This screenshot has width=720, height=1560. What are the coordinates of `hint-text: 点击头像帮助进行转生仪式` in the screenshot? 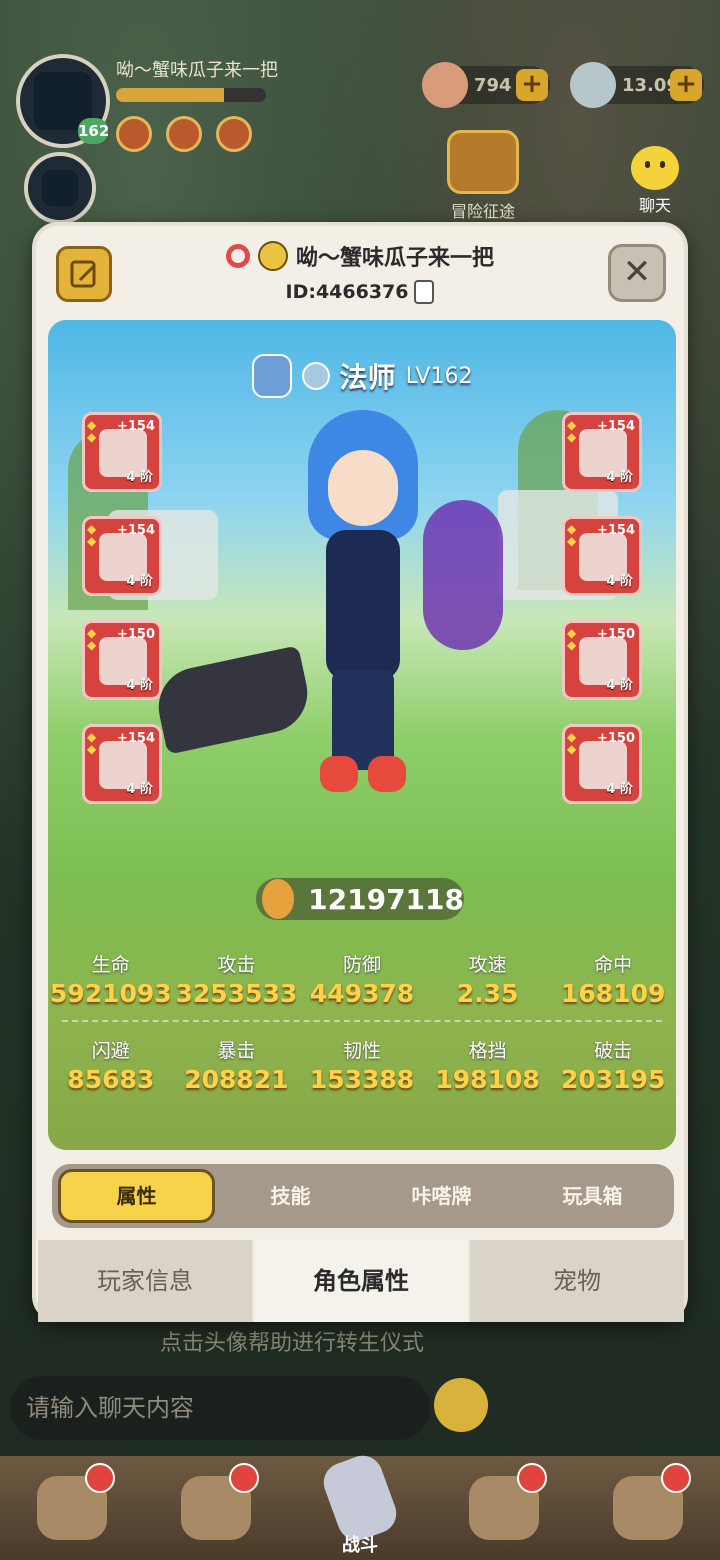 It's located at (292, 1343).